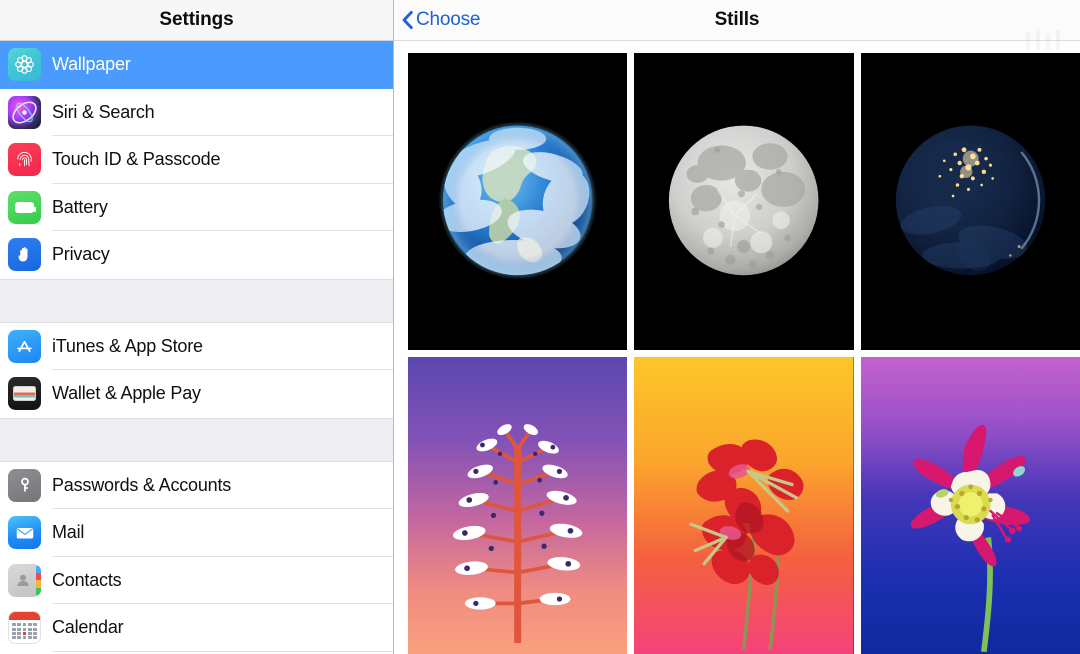  I want to click on key-icon, so click(24, 485).